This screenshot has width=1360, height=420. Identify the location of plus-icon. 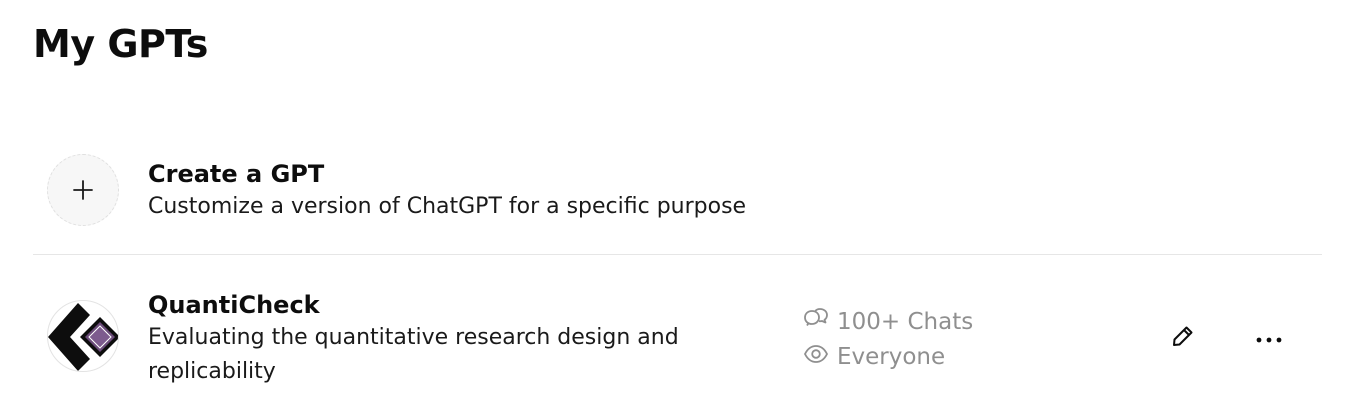
(83, 190).